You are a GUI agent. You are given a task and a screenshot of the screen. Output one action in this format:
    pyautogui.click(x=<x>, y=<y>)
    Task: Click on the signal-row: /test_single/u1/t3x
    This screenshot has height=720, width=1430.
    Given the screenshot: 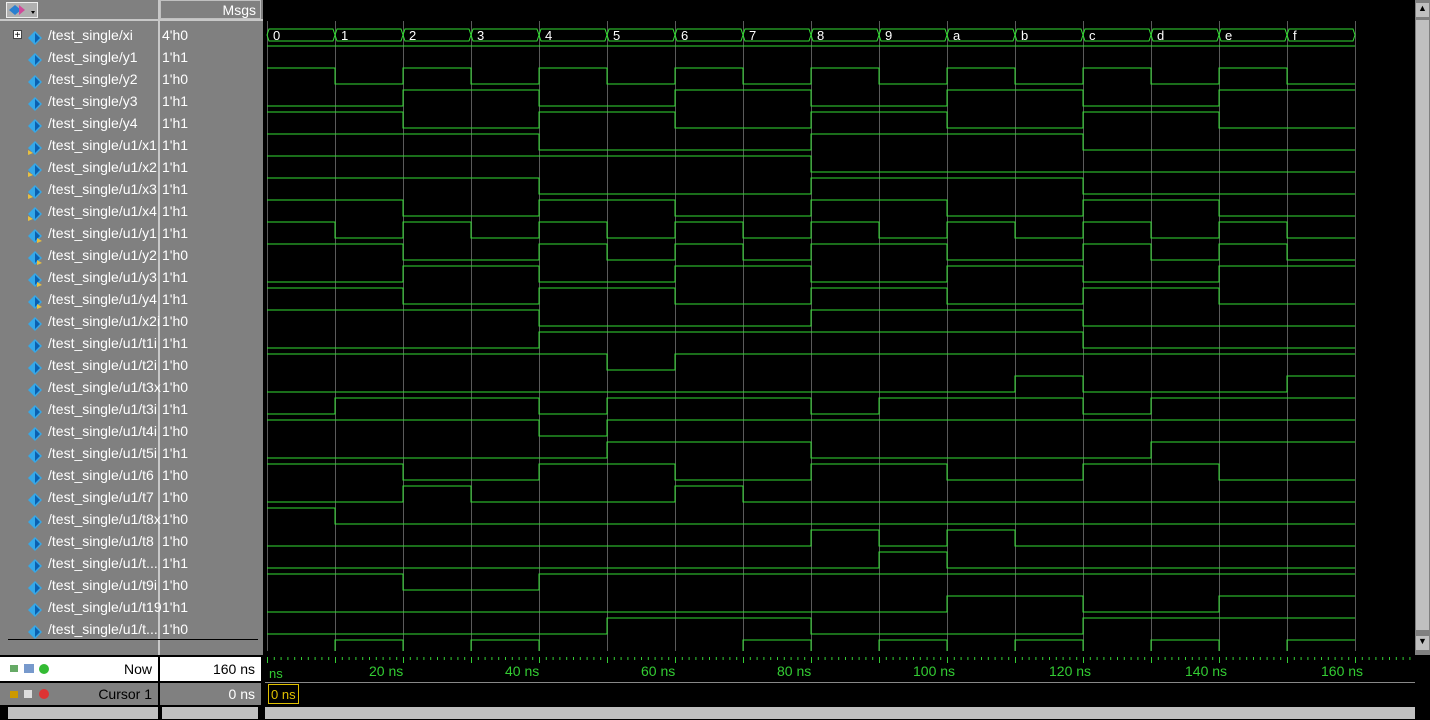 What is the action you would take?
    pyautogui.click(x=84, y=387)
    